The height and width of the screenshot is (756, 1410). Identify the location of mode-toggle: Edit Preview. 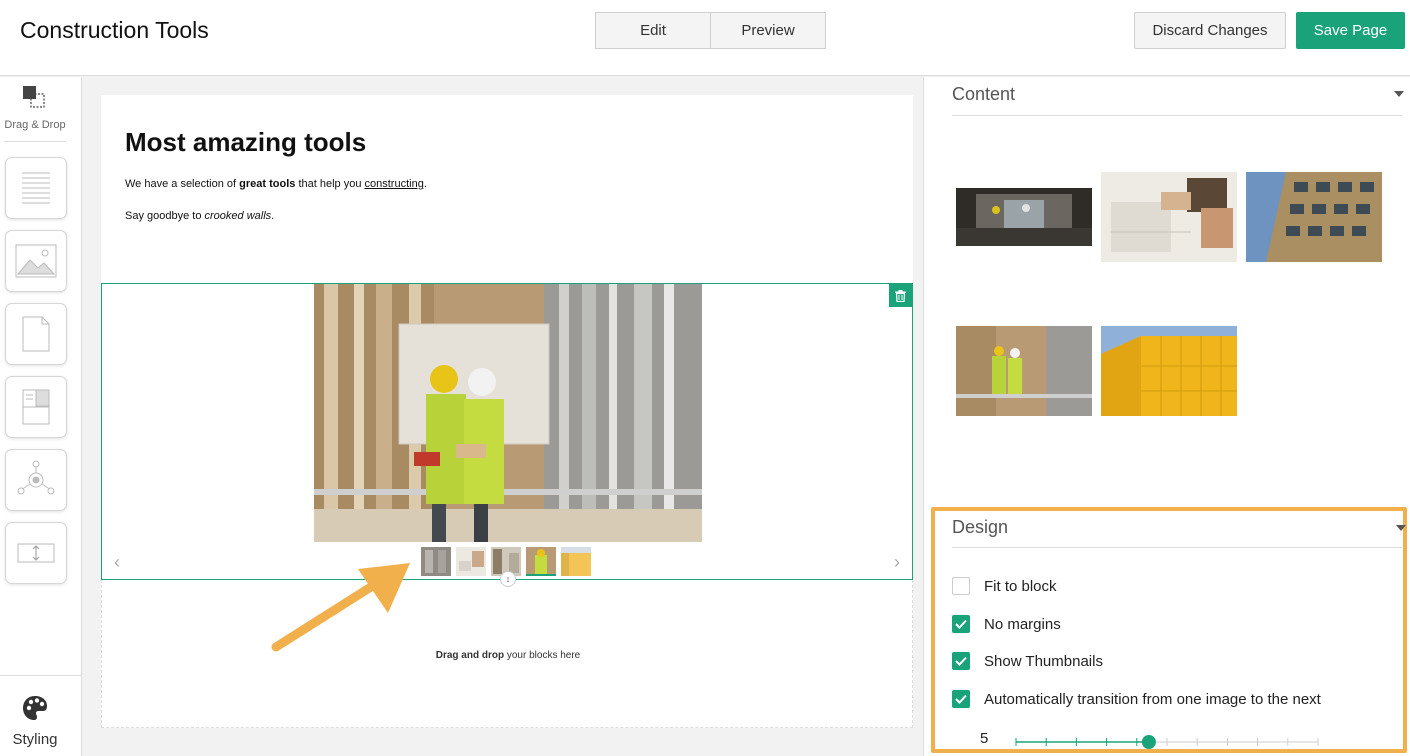
(710, 30).